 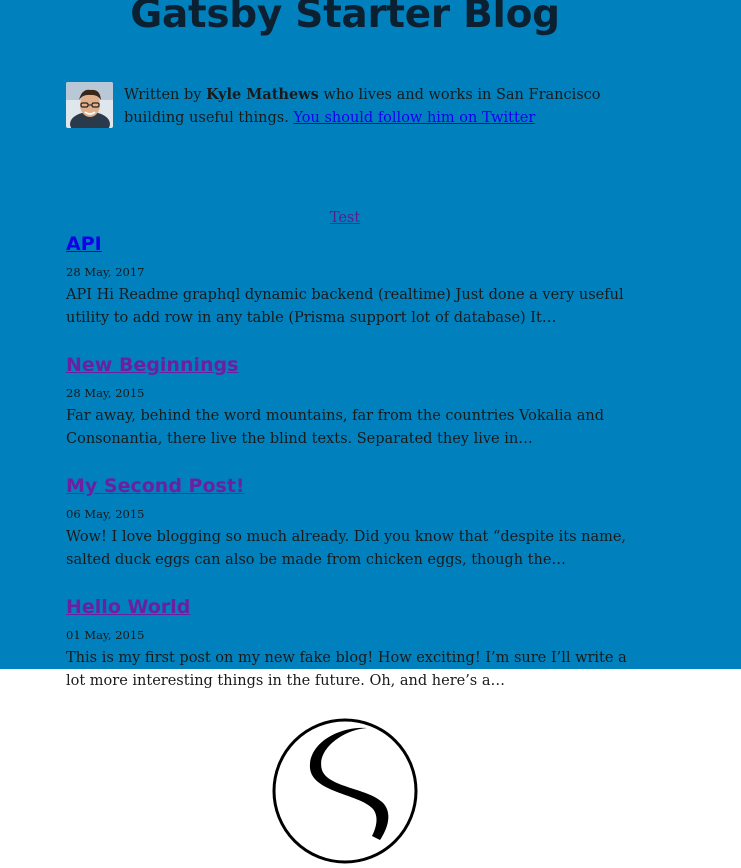 I want to click on site-title: Gatsby Starter Blog, so click(x=345, y=18).